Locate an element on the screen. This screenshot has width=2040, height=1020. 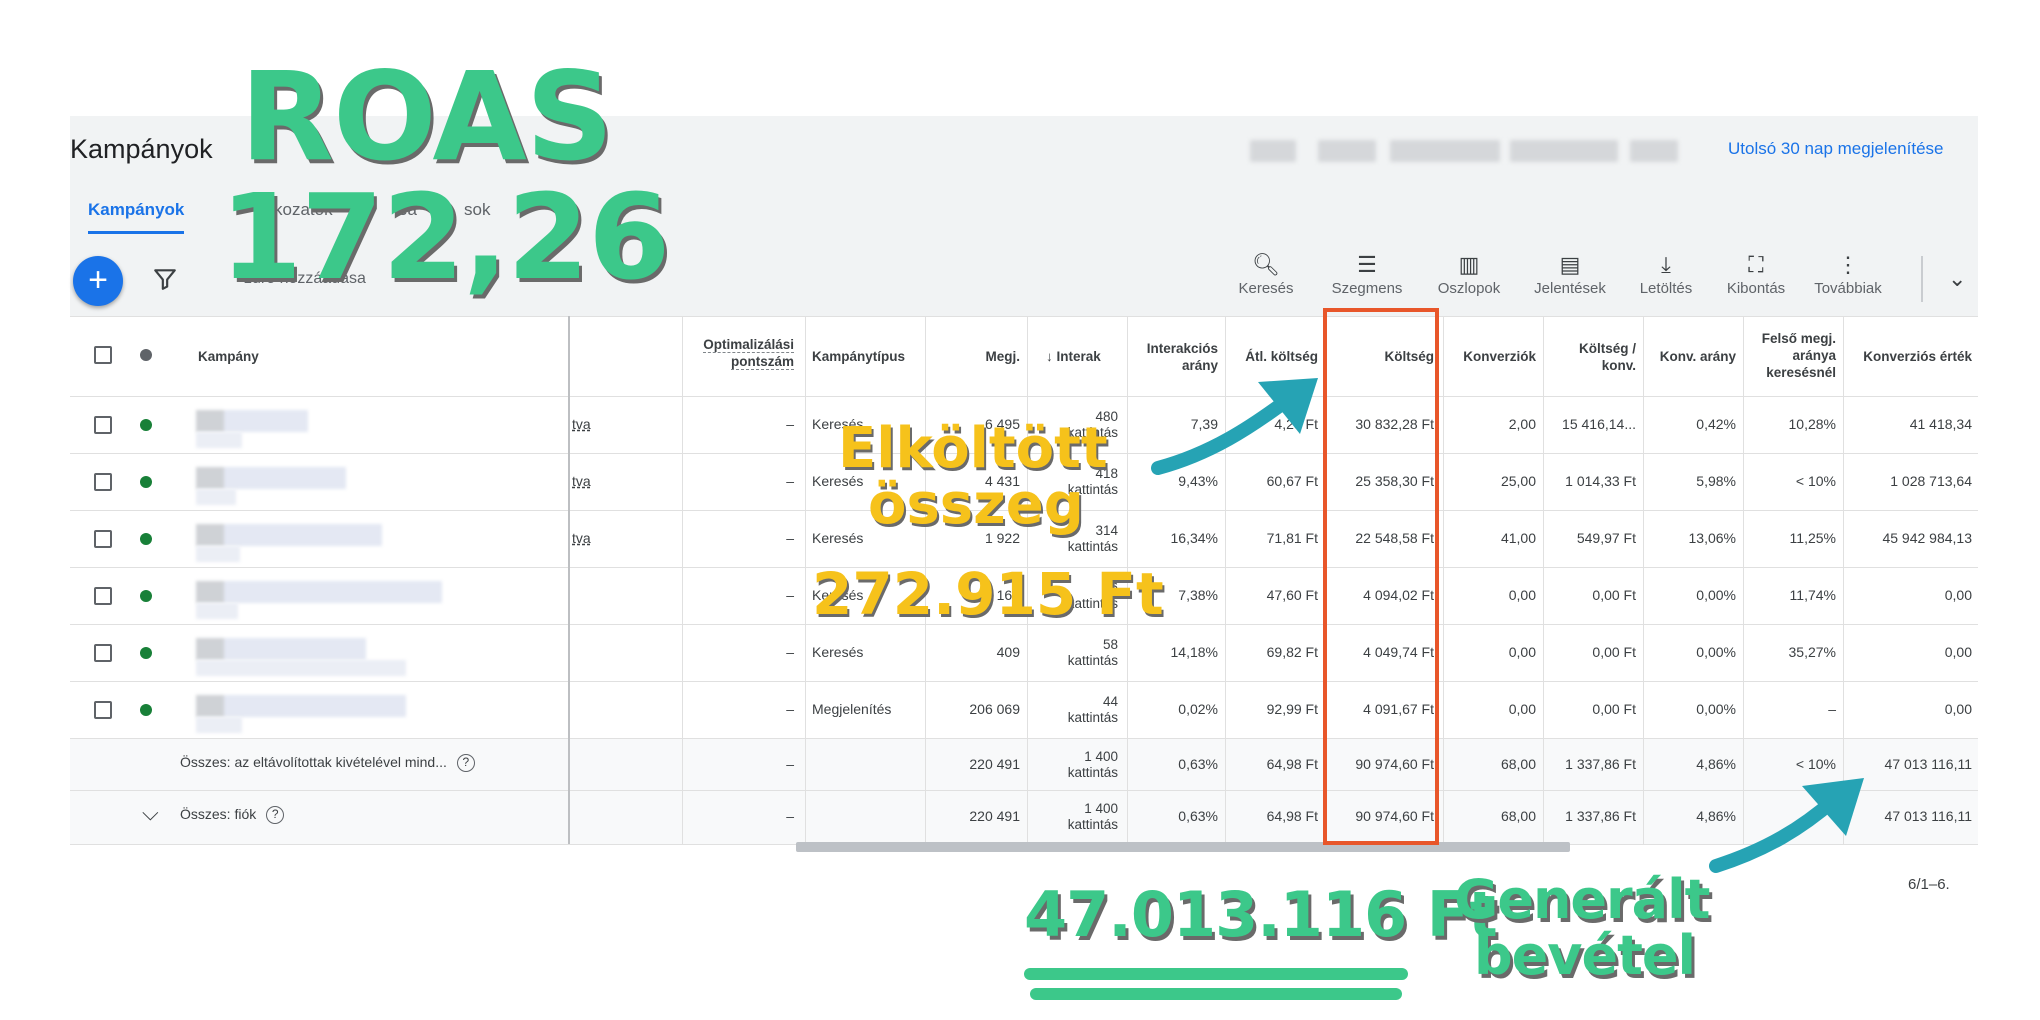
toolbar-columns-button: ▥ Oszlopok is located at coordinates (1469, 280).